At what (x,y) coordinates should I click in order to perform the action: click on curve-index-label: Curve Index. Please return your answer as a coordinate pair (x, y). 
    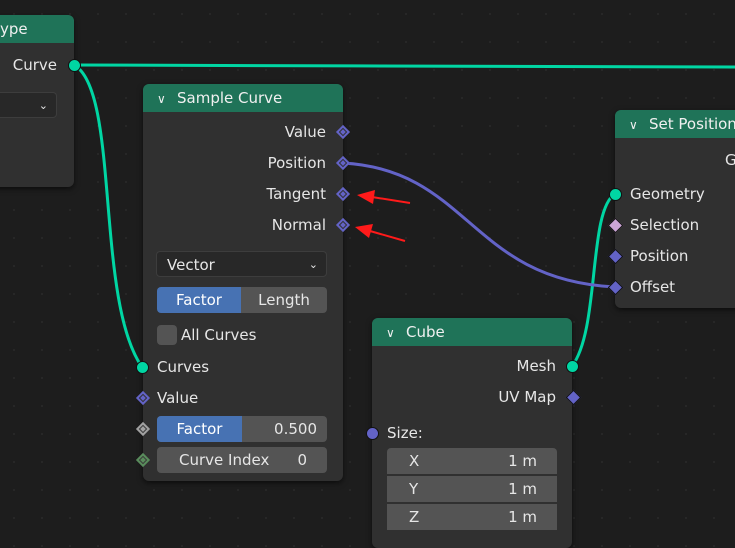
    Looking at the image, I should click on (224, 460).